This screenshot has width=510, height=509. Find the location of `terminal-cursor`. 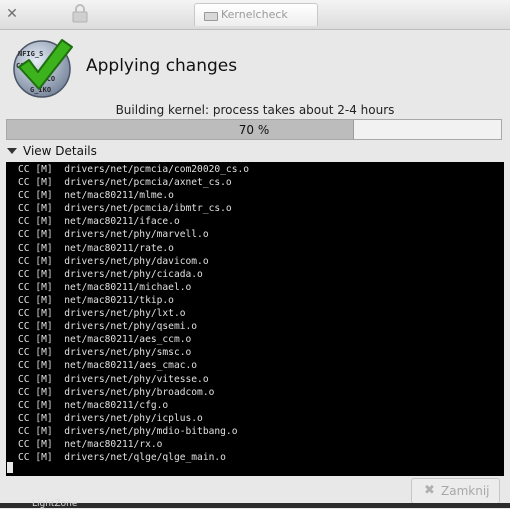

terminal-cursor is located at coordinates (10, 467).